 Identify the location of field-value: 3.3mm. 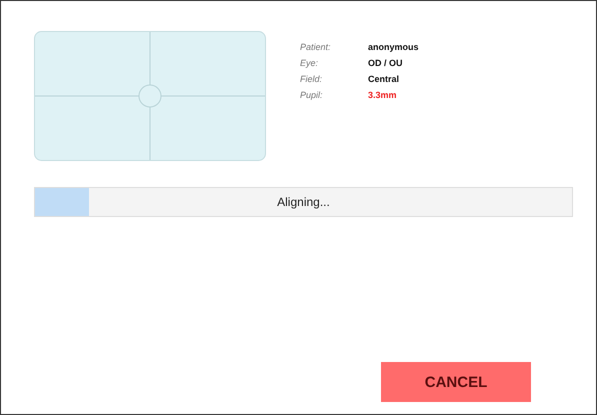
(382, 95).